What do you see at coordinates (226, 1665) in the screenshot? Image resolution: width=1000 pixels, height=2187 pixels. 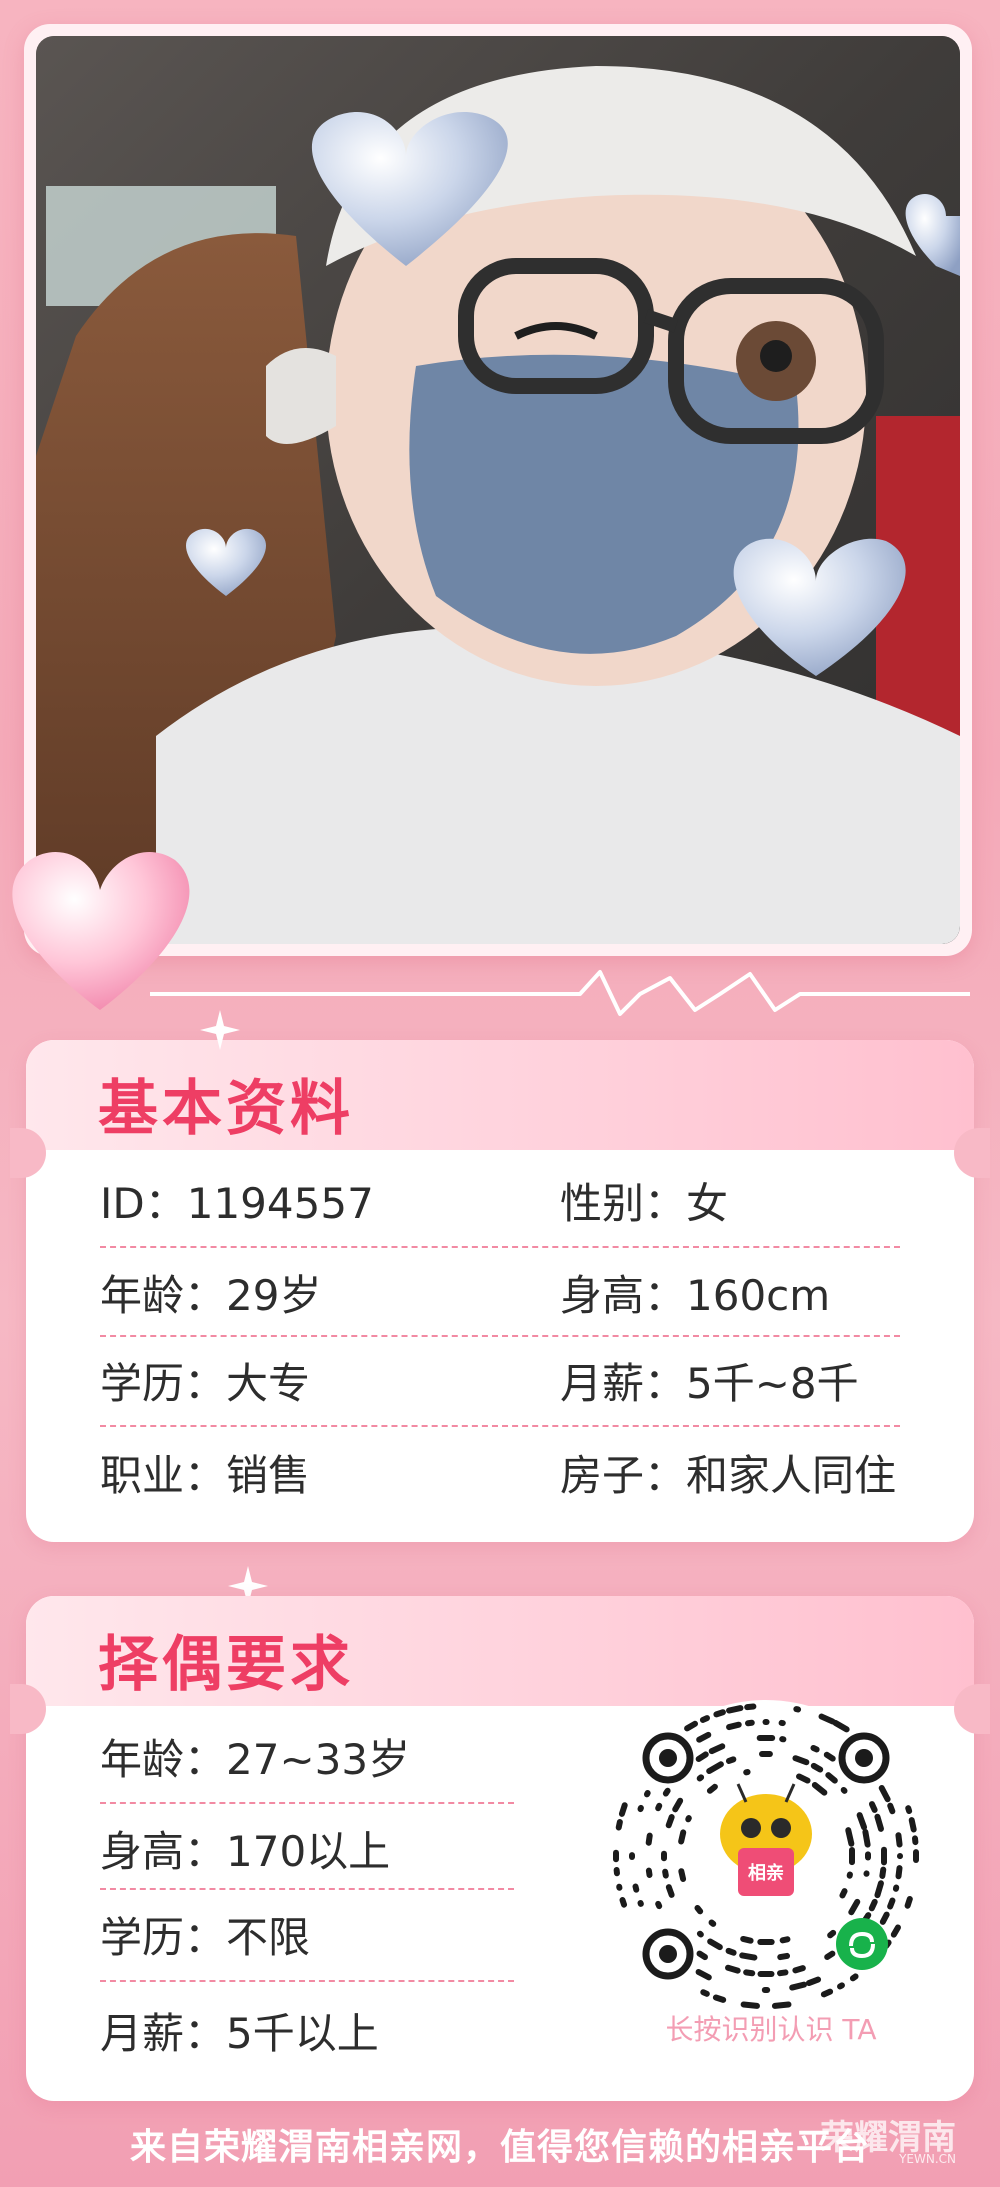 I see `requirements-title: 择偶要求` at bounding box center [226, 1665].